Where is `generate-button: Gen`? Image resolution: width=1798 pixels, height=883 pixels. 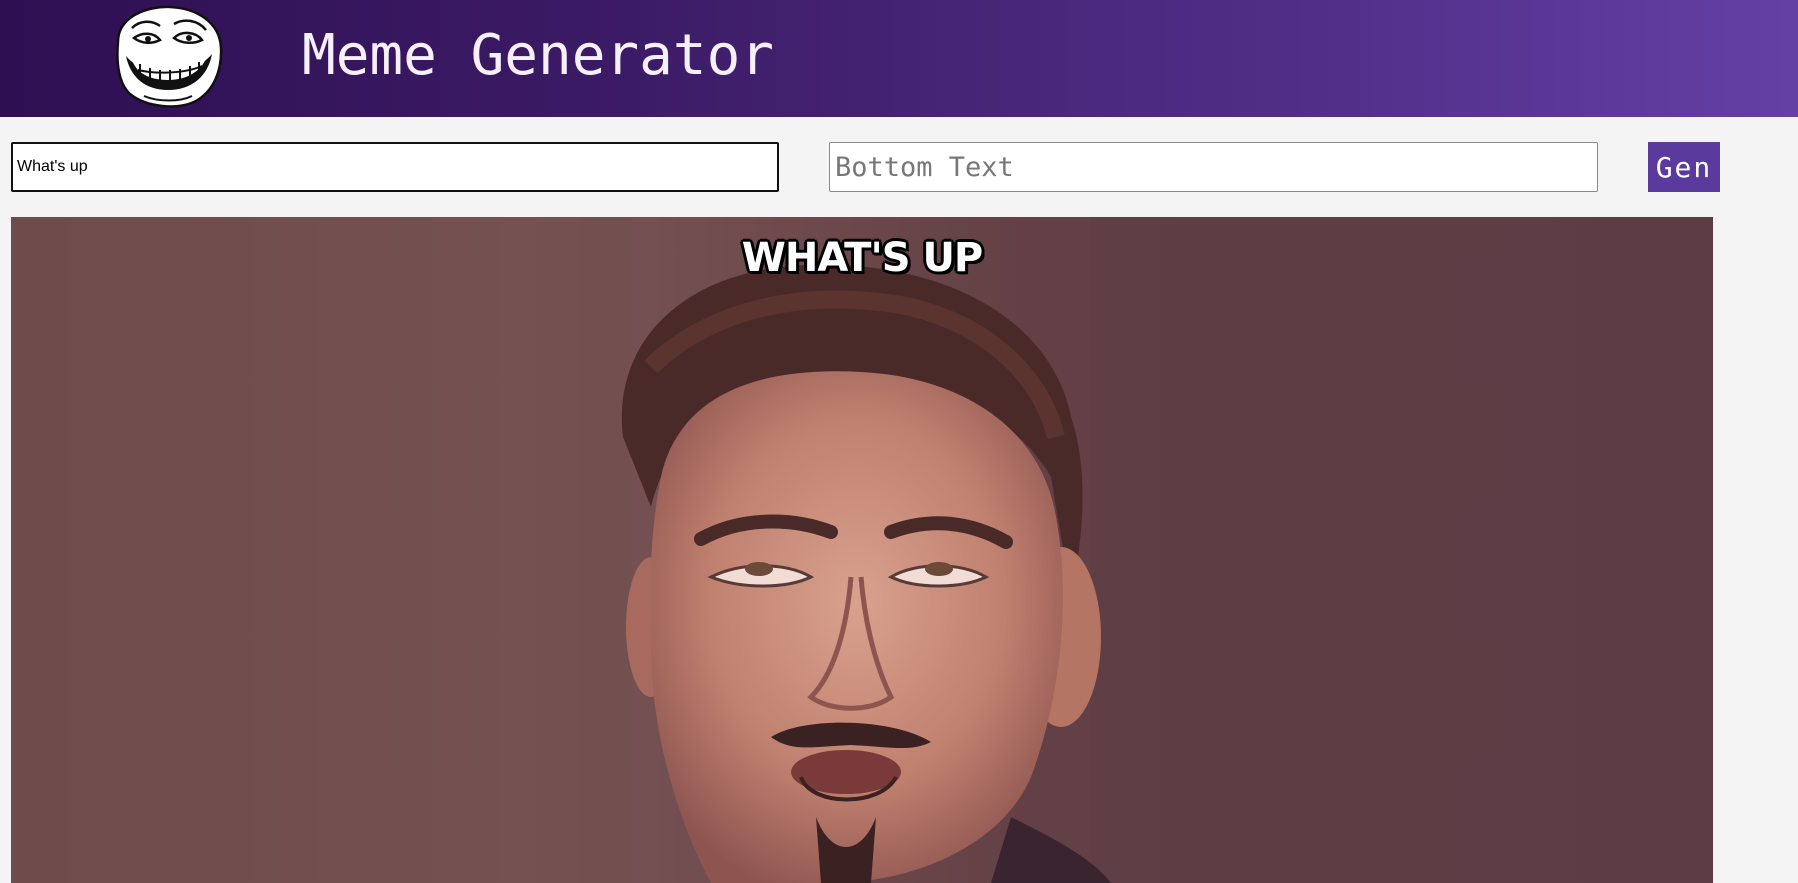 generate-button: Gen is located at coordinates (1684, 167).